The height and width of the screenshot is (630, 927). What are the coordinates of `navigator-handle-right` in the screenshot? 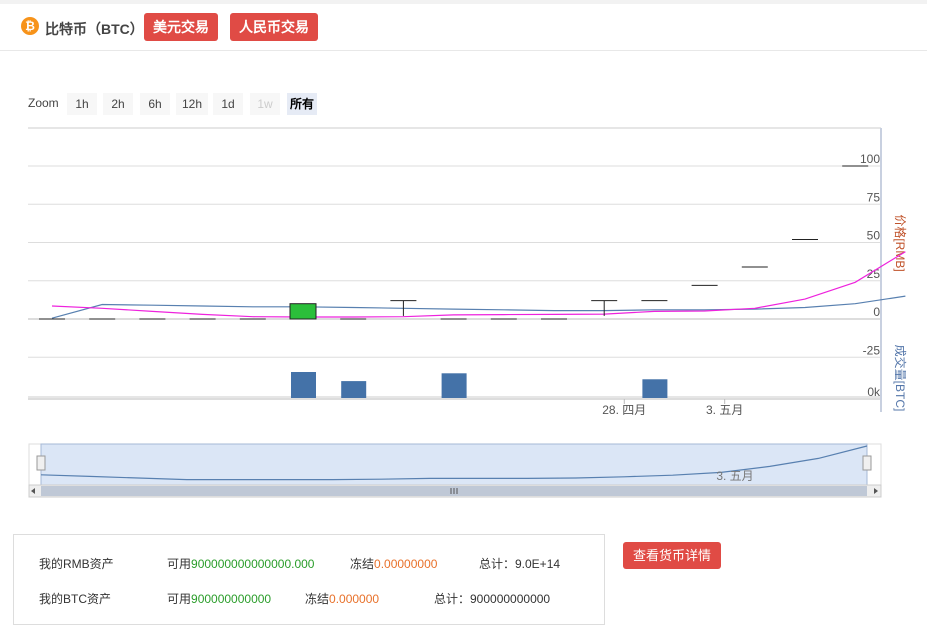 It's located at (867, 463).